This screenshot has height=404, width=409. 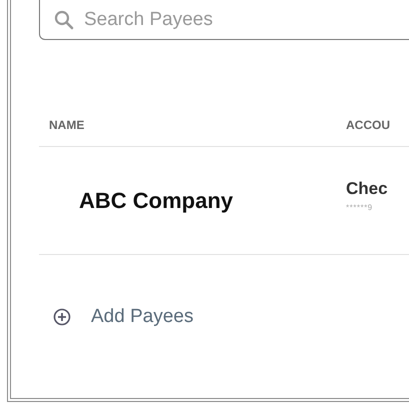 I want to click on plus-circle-icon, so click(x=62, y=317).